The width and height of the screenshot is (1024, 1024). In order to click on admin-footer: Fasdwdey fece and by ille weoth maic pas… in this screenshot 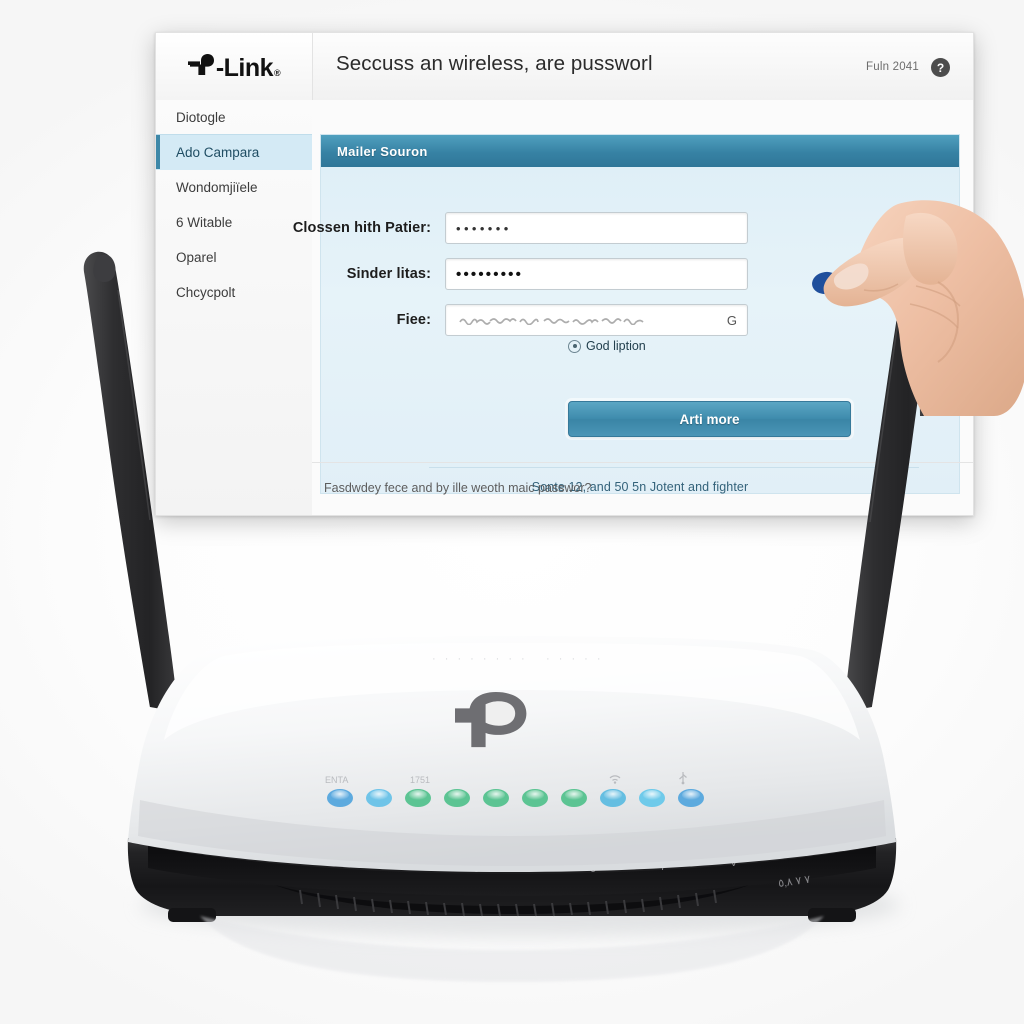, I will do `click(642, 488)`.